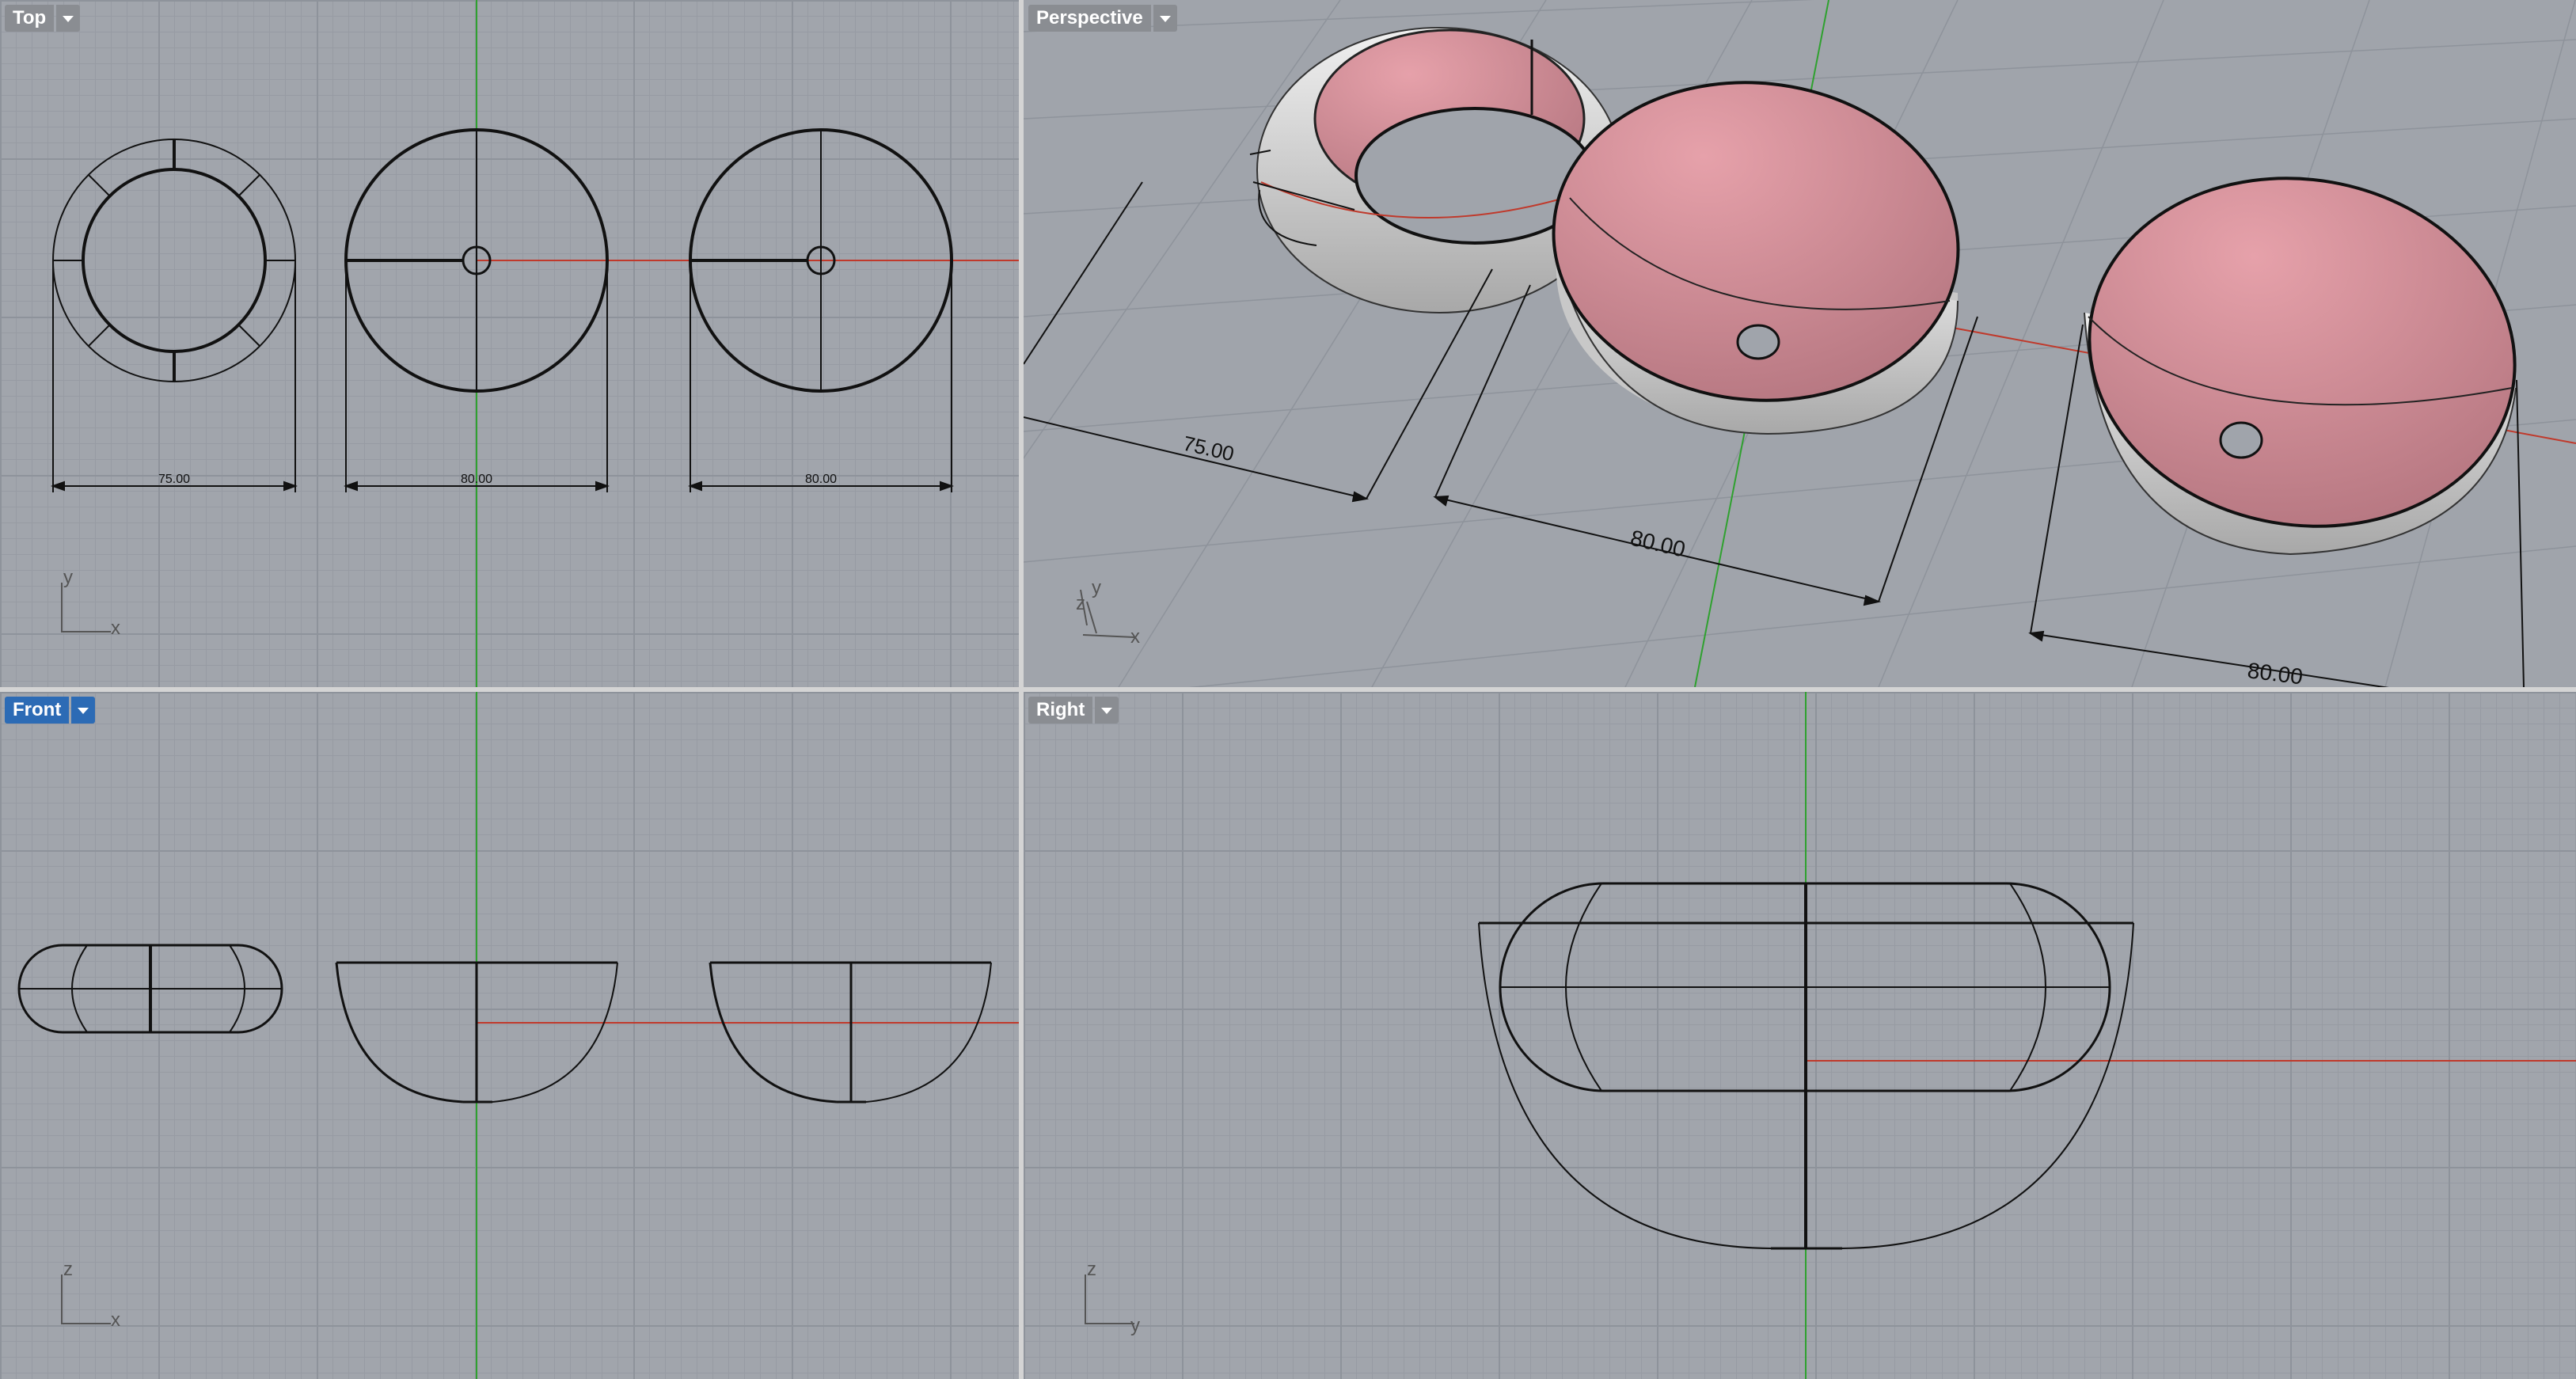 This screenshot has height=1379, width=2576. Describe the element at coordinates (1090, 18) in the screenshot. I see `viewport-title: Perspective` at that location.